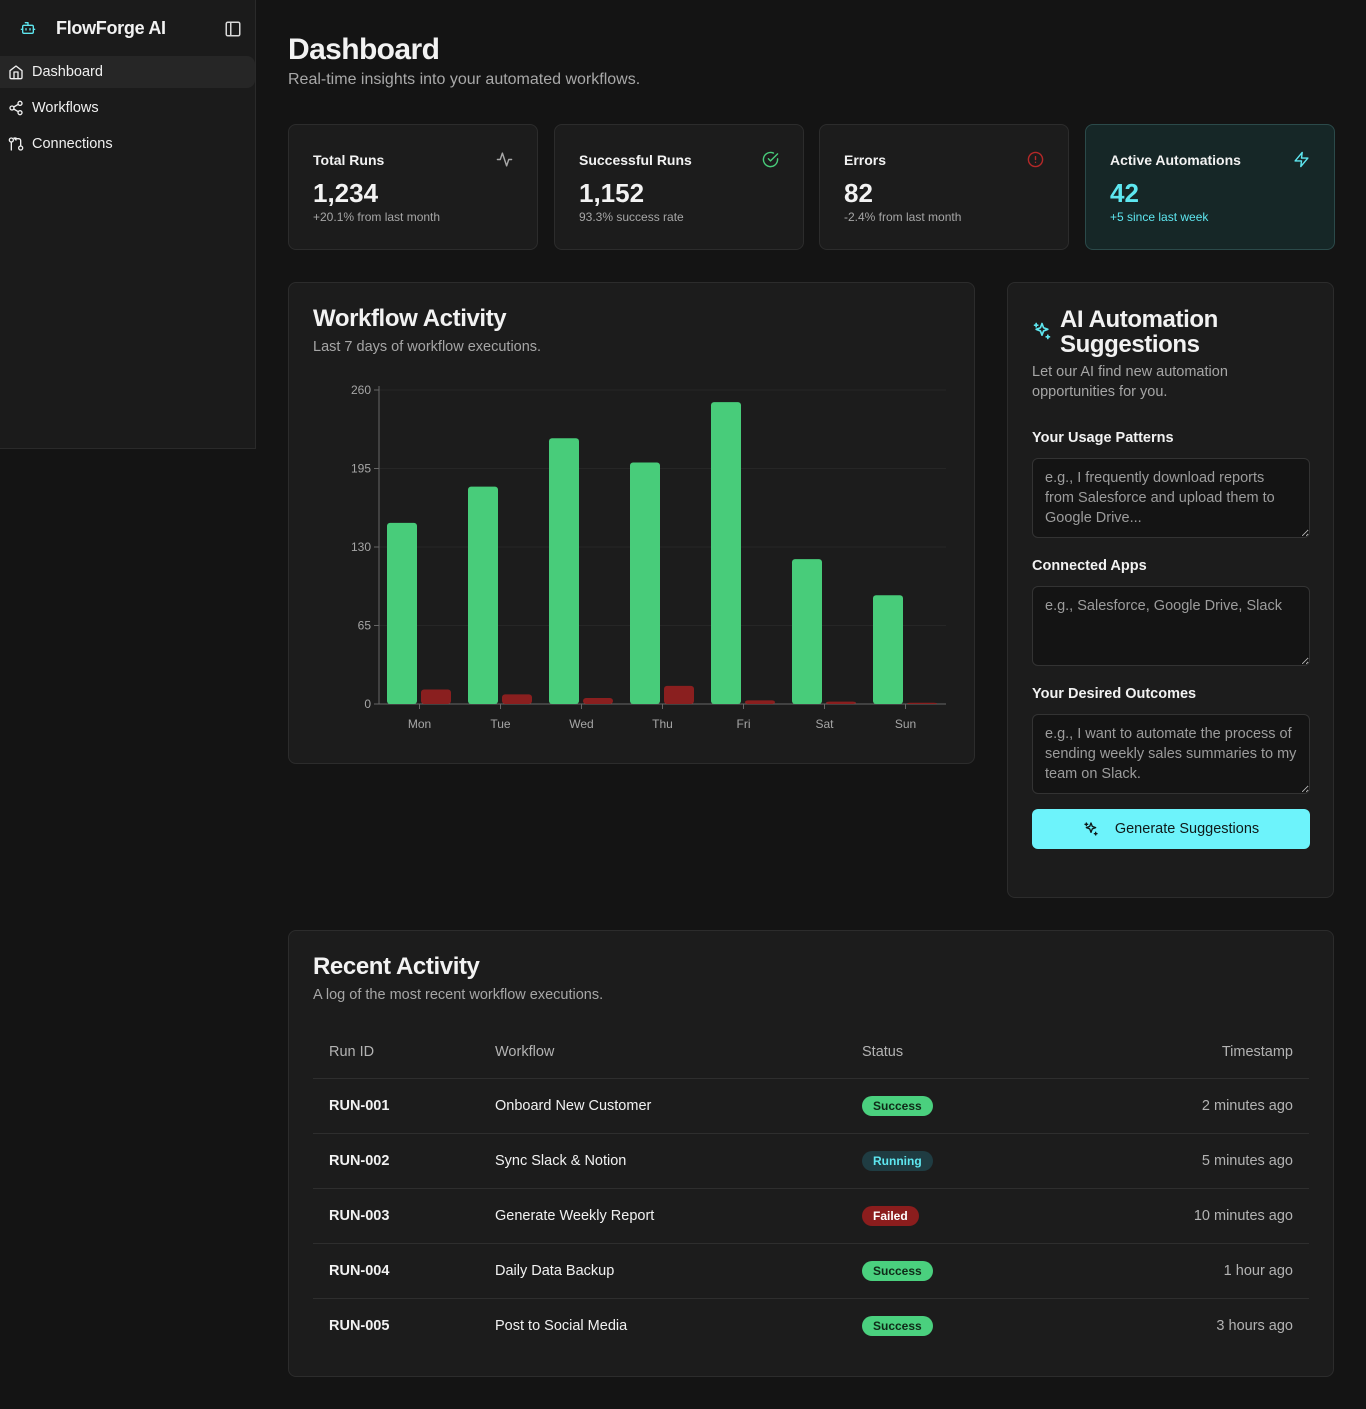  What do you see at coordinates (561, 1325) in the screenshot?
I see `workflow-name: Post to Social Media` at bounding box center [561, 1325].